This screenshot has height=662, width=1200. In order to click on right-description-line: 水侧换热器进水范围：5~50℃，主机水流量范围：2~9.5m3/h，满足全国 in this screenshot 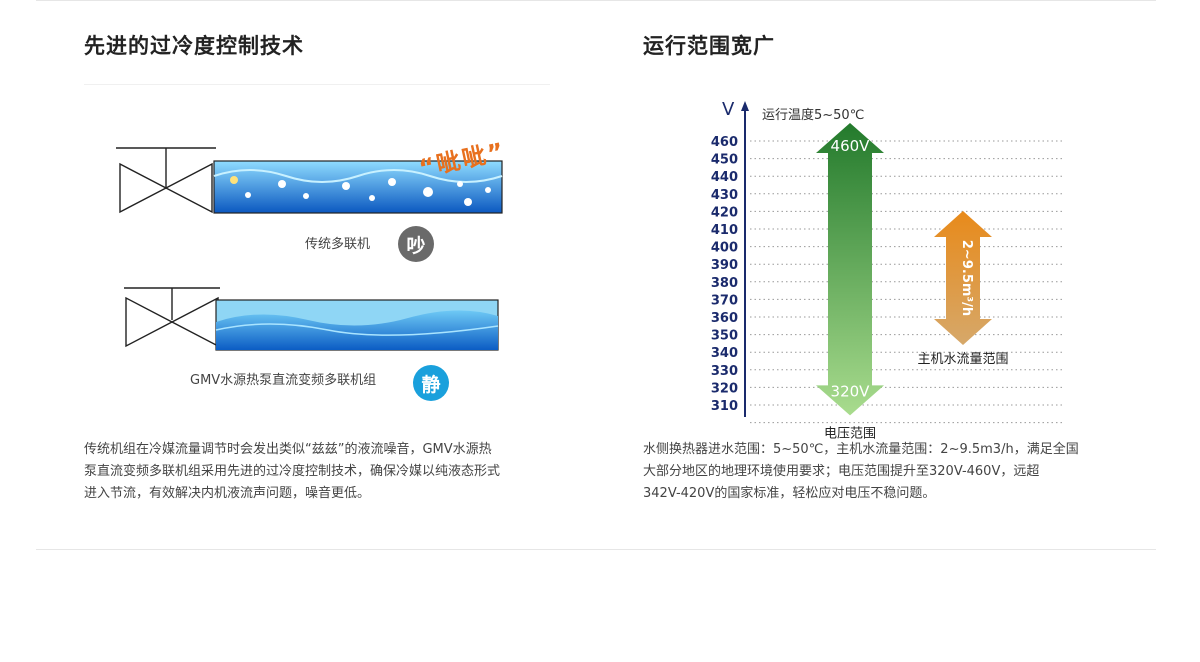, I will do `click(861, 449)`.